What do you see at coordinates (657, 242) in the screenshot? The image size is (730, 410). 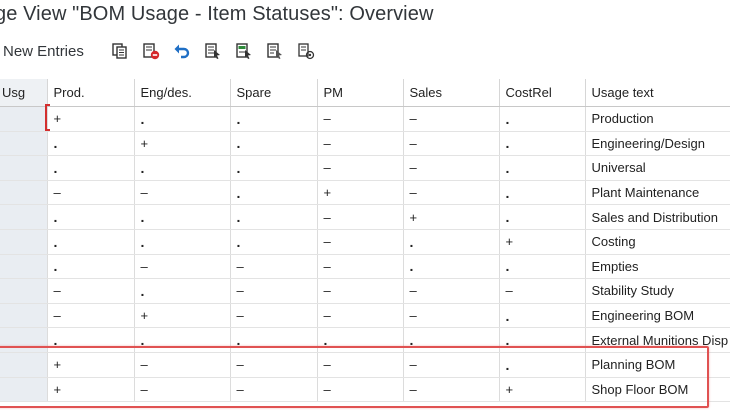 I see `usage-text-cell: Costing` at bounding box center [657, 242].